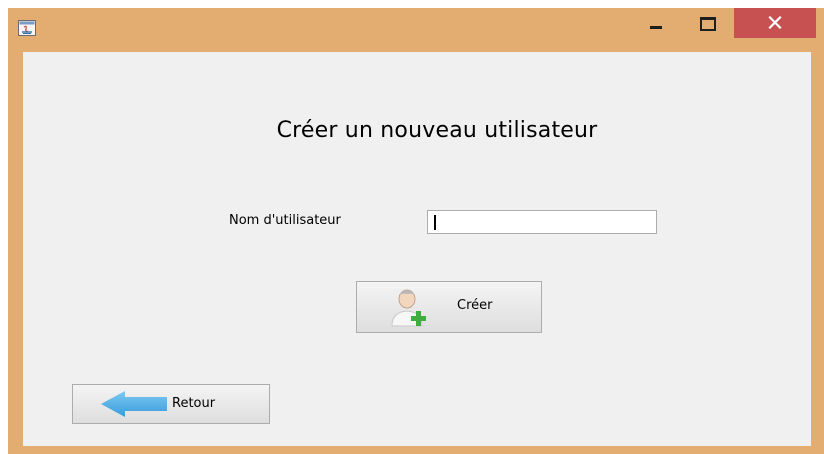 The image size is (824, 454). What do you see at coordinates (475, 305) in the screenshot?
I see `create-button-label: Créer` at bounding box center [475, 305].